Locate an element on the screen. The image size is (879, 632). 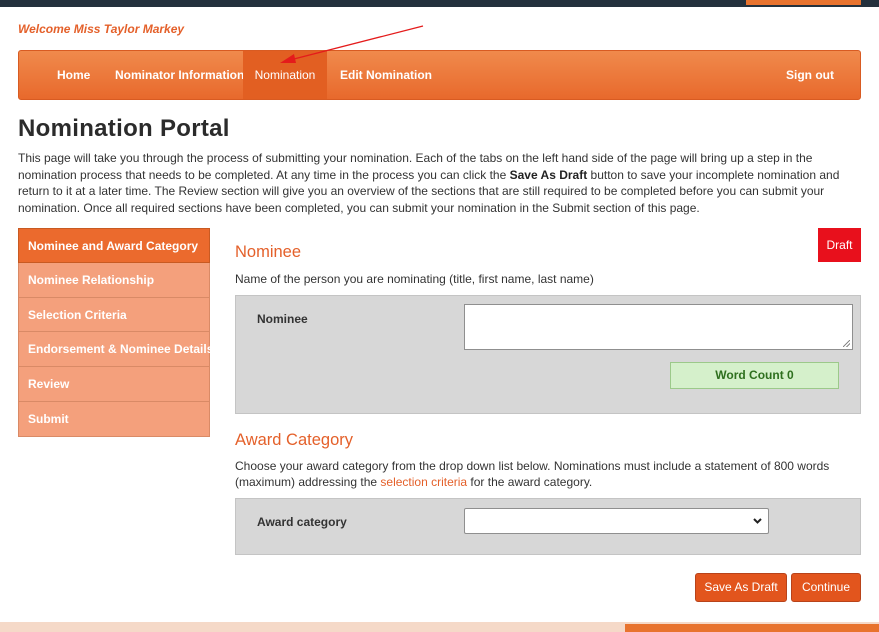
nominee-section-title: Nominee is located at coordinates (268, 252).